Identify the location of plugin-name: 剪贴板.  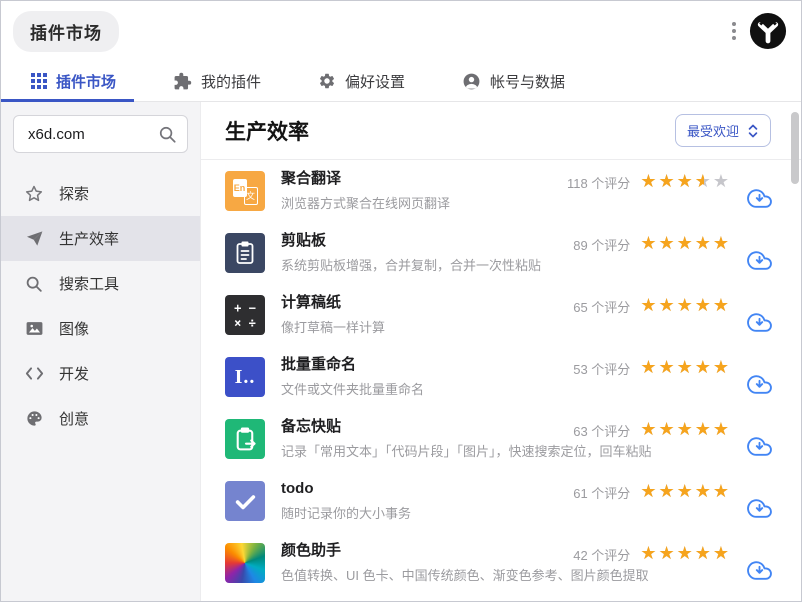
(304, 240).